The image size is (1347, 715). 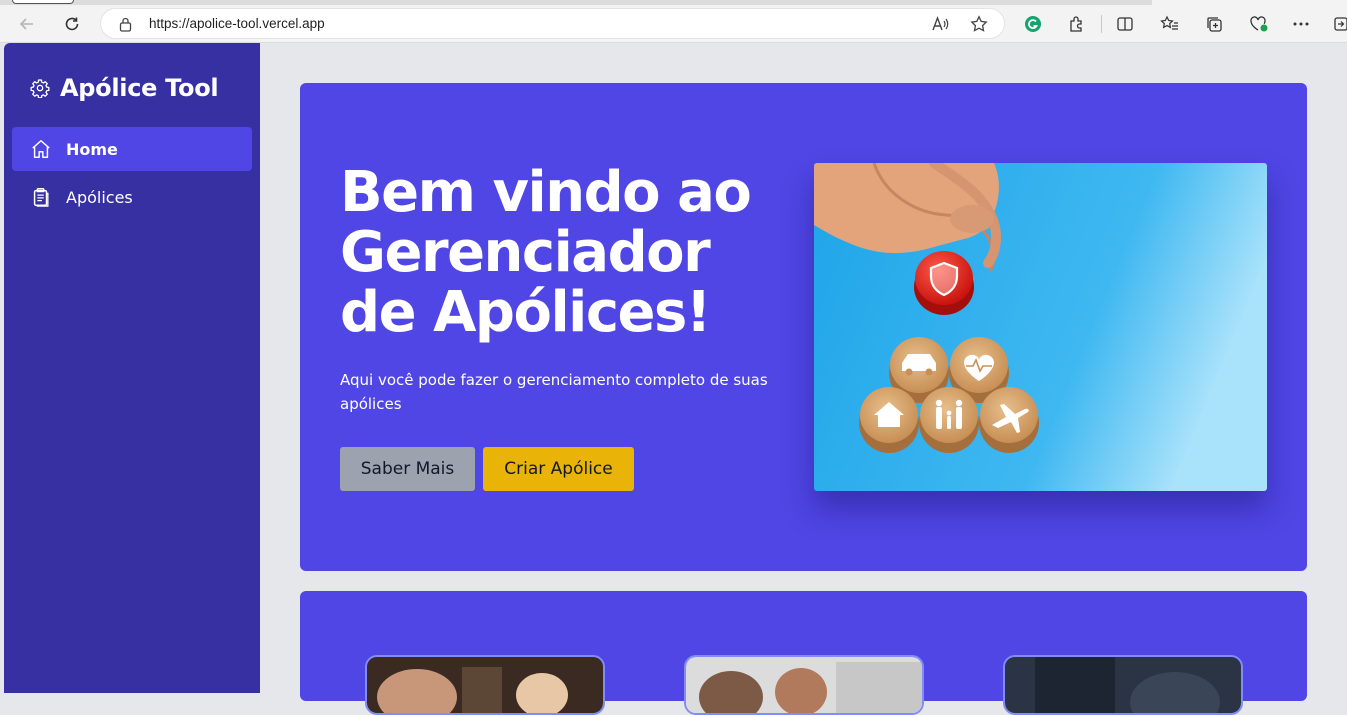 I want to click on browser-essentials-icon, so click(x=1259, y=24).